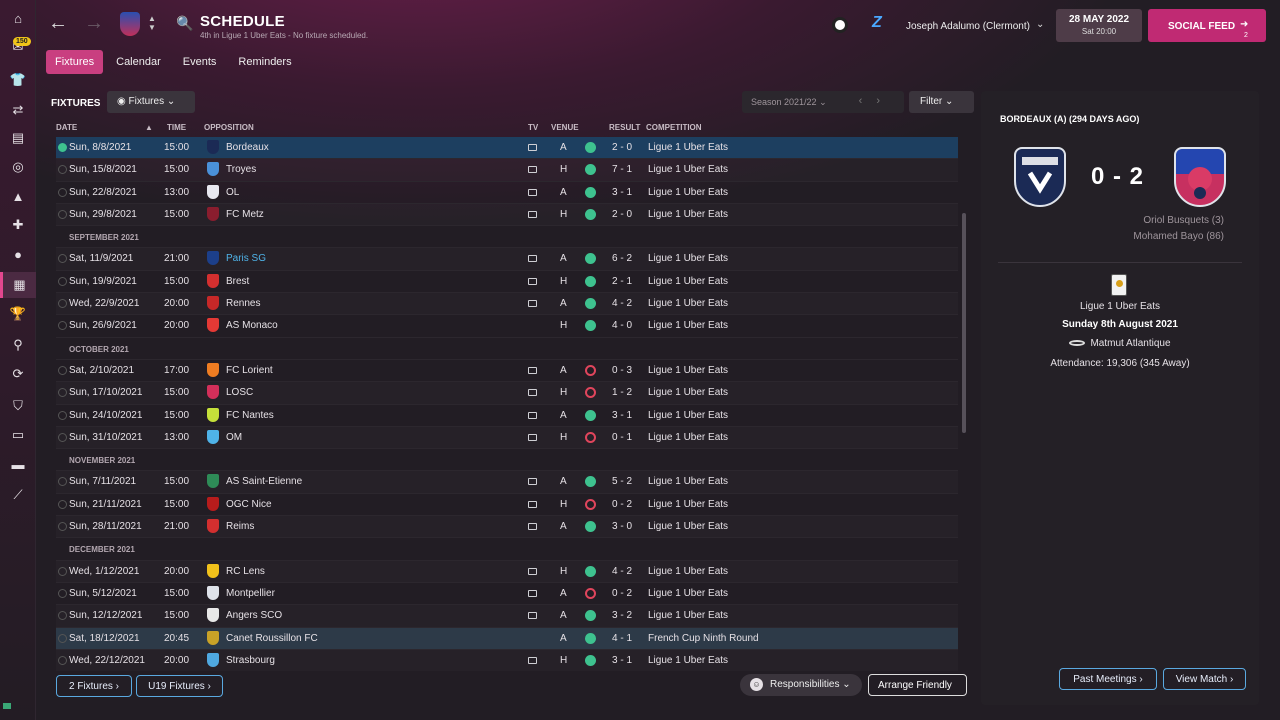 This screenshot has width=1280, height=720. I want to click on mentoring-icon: ●, so click(18, 254).